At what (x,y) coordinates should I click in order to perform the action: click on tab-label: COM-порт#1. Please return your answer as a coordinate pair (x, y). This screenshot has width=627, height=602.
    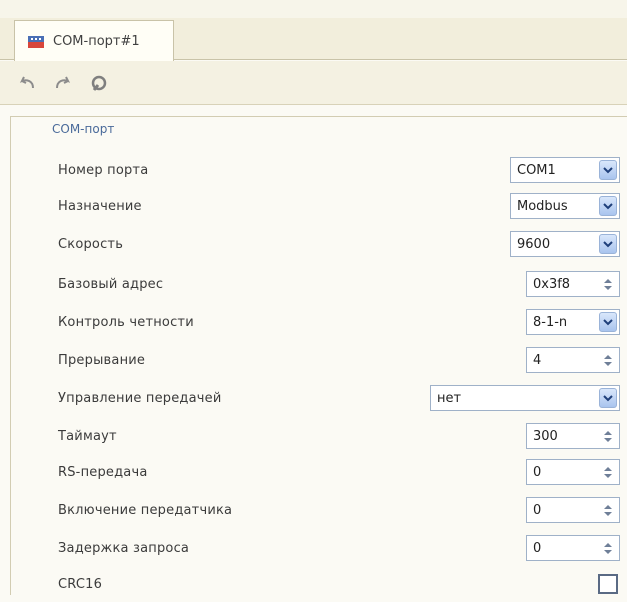
    Looking at the image, I should click on (96, 41).